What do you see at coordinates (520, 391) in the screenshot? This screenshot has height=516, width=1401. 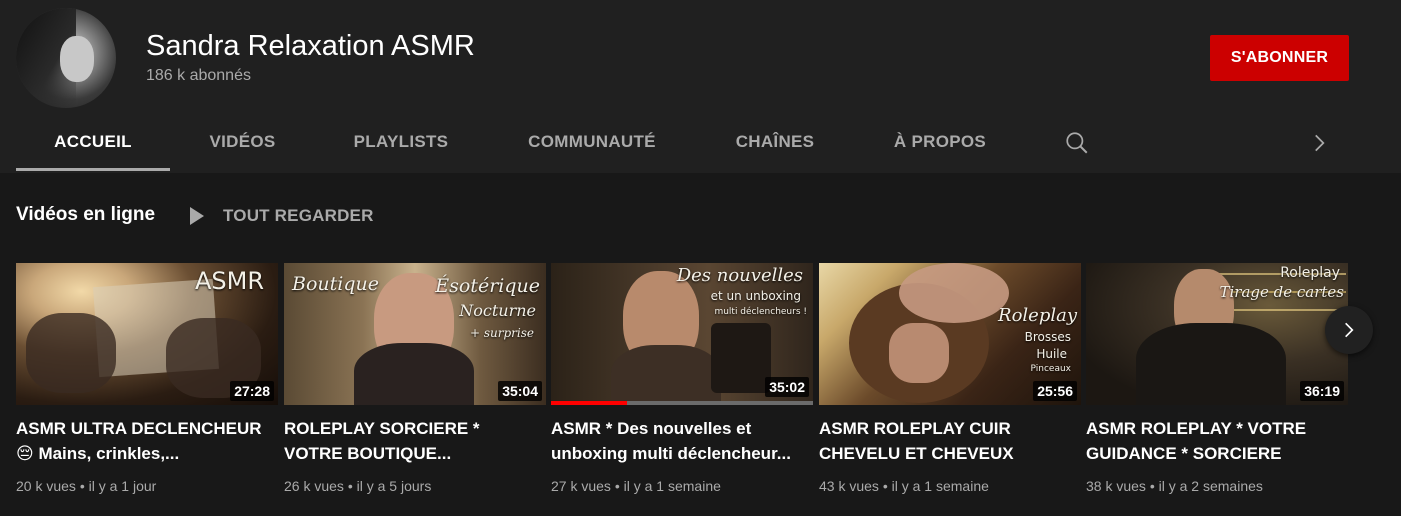 I see `duration-badge: 35:04` at bounding box center [520, 391].